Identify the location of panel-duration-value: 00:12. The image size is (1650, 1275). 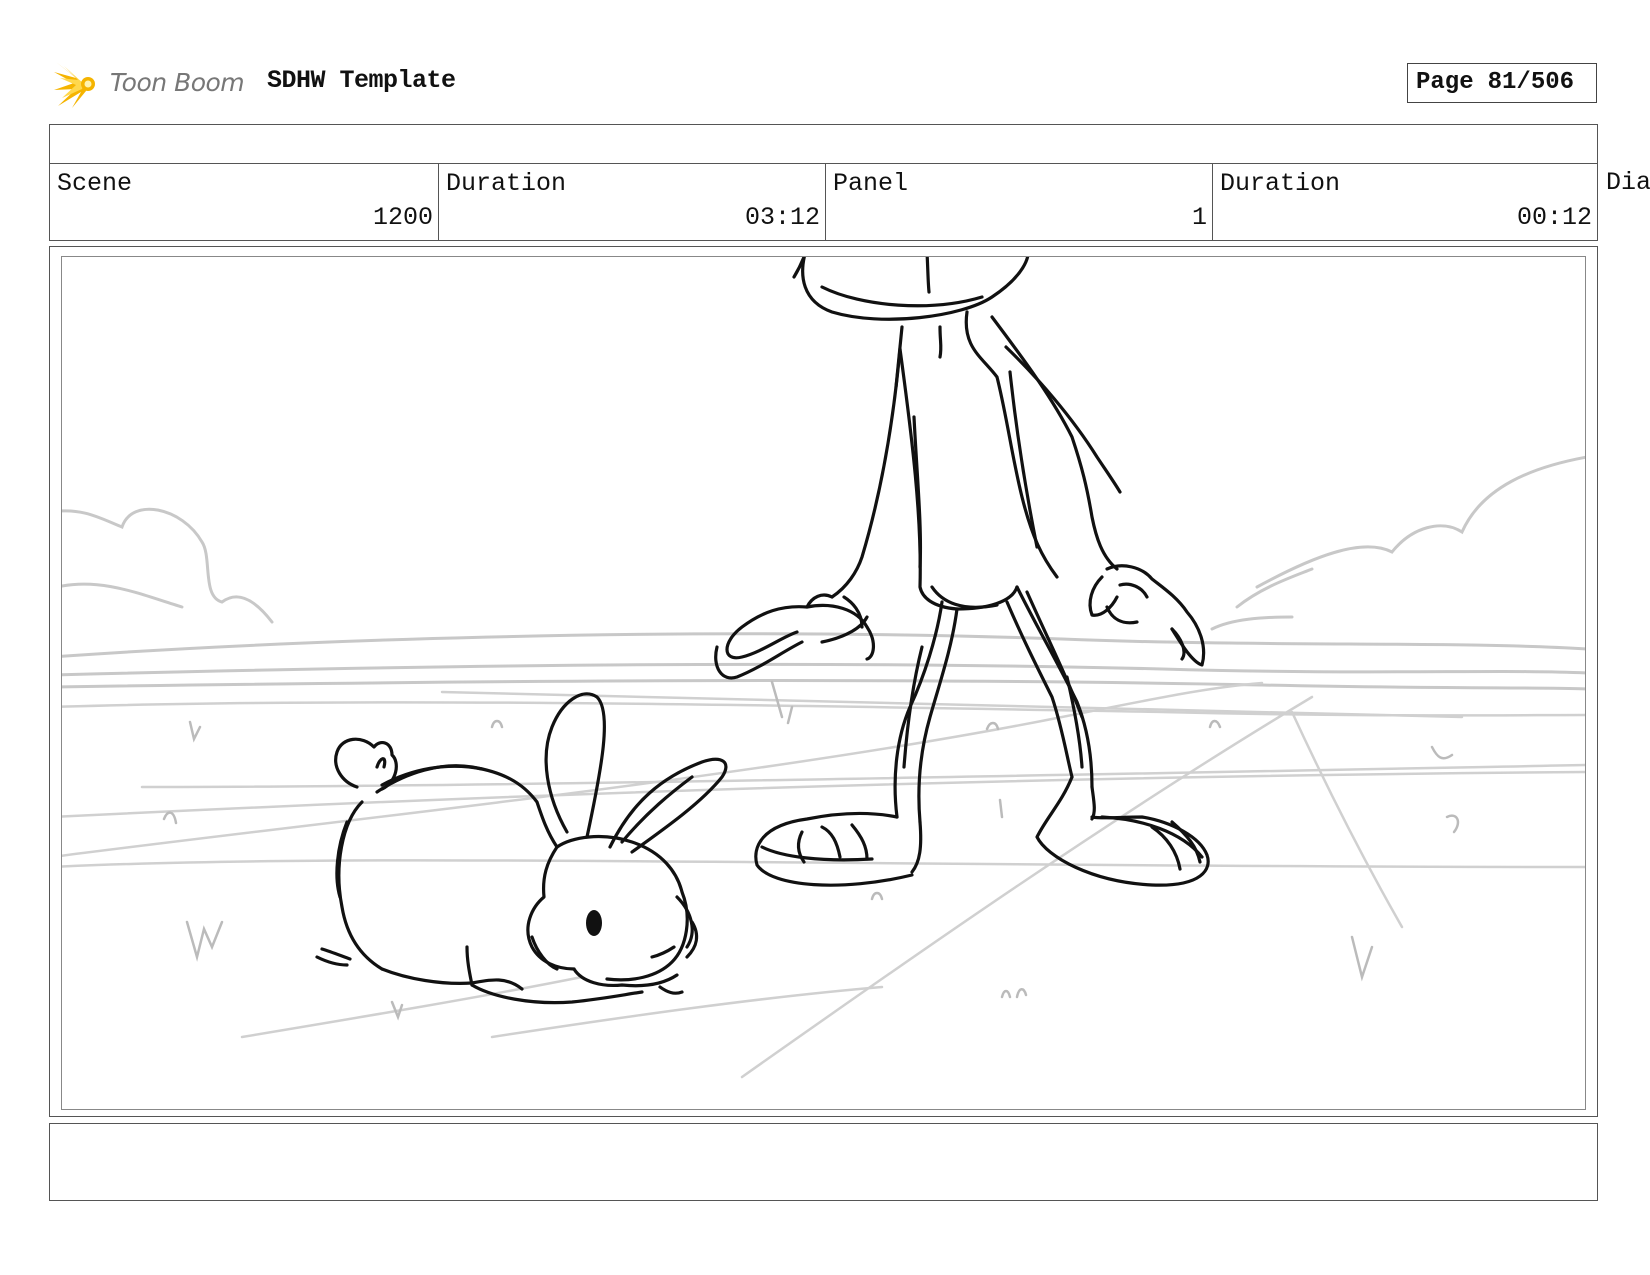
(1554, 217).